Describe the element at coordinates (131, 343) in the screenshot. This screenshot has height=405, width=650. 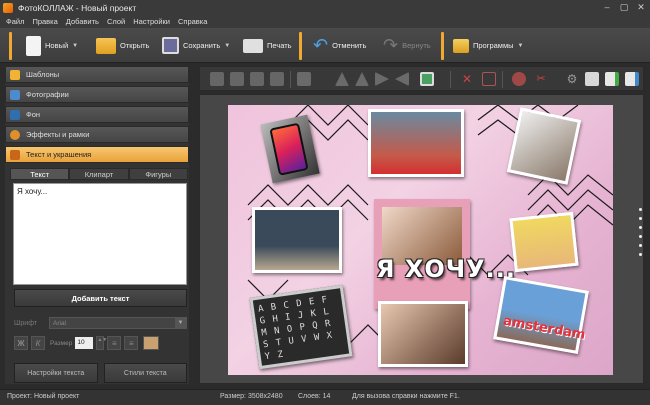
I see `align-center-icon: ≡` at that location.